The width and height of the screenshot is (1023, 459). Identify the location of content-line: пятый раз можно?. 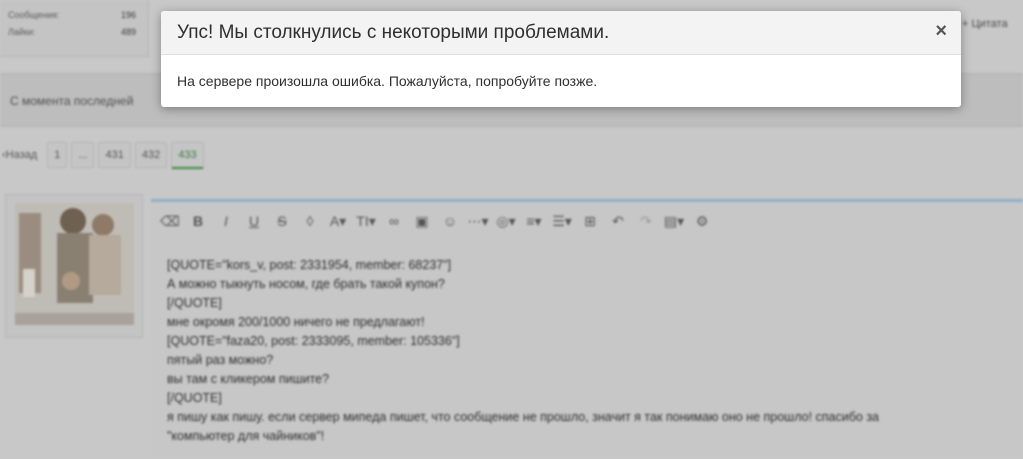
(220, 360).